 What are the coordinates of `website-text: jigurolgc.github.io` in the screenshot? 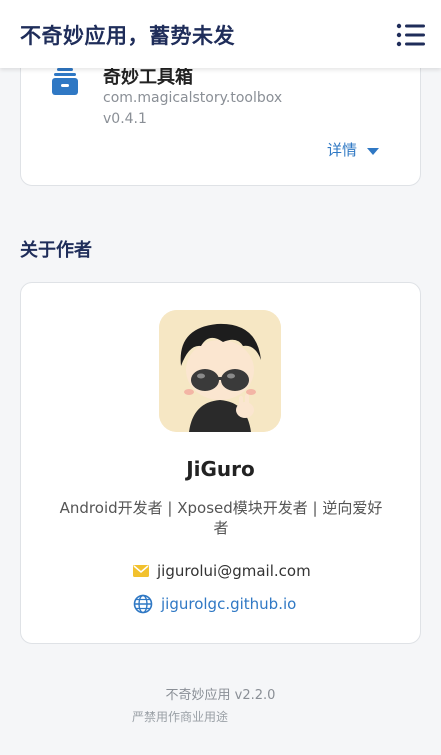 It's located at (229, 604).